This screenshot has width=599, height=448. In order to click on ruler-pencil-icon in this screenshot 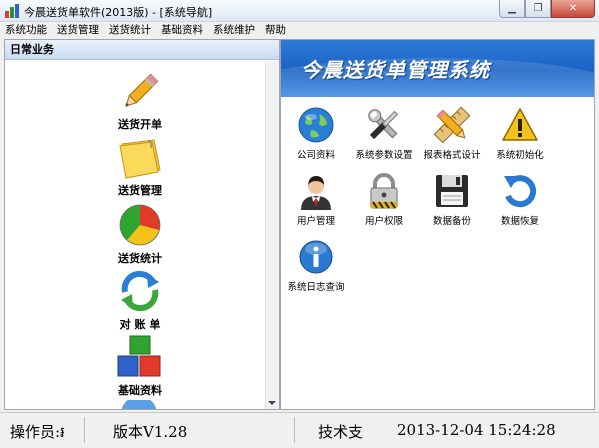, I will do `click(452, 125)`.